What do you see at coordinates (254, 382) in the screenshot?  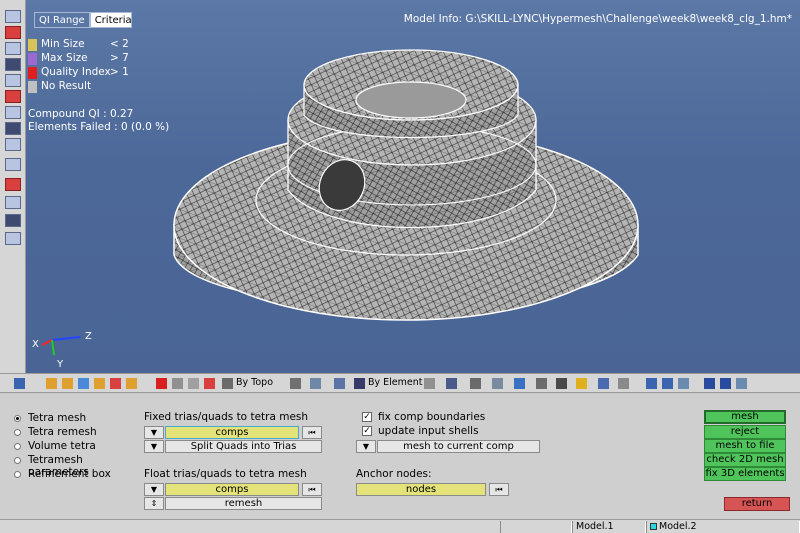 I see `by-topo-selector: By Topo` at bounding box center [254, 382].